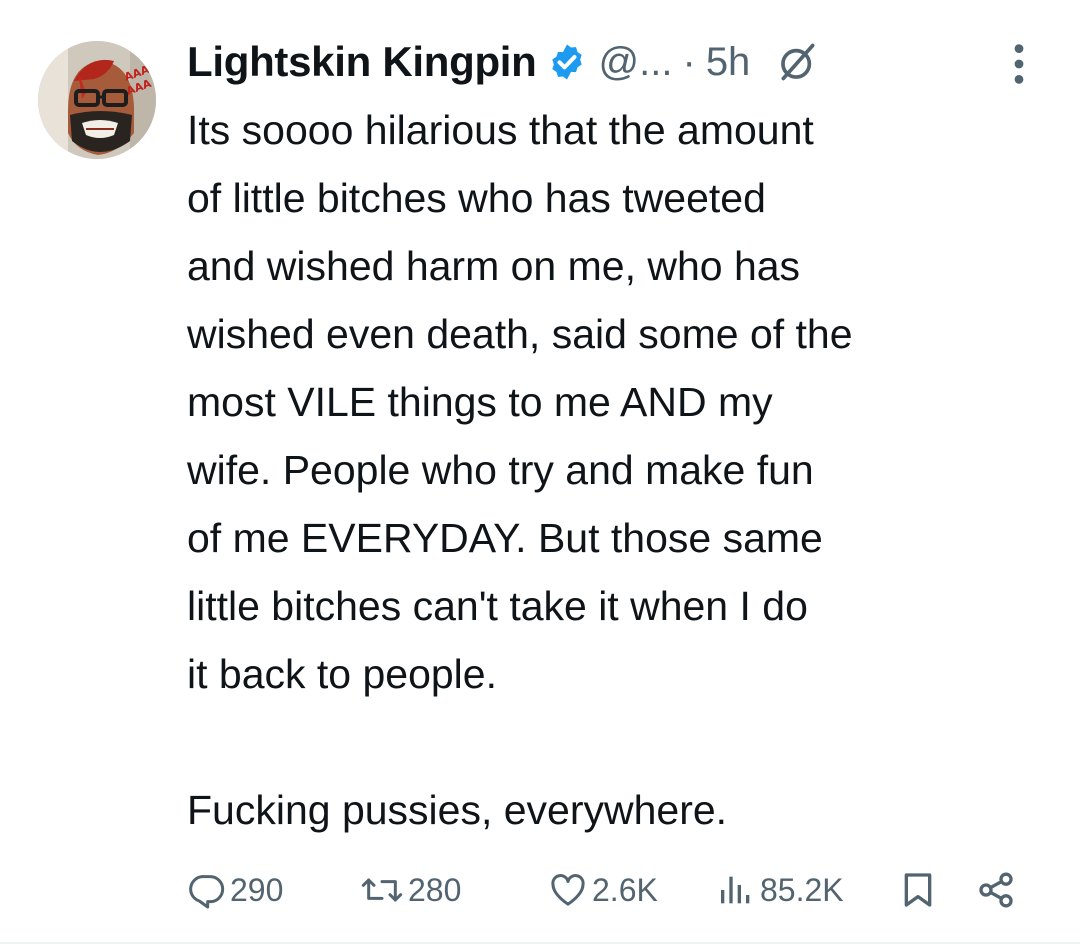 The image size is (1080, 950). I want to click on action-bar: 290 280 2.6K 85.2K, so click(616, 890).